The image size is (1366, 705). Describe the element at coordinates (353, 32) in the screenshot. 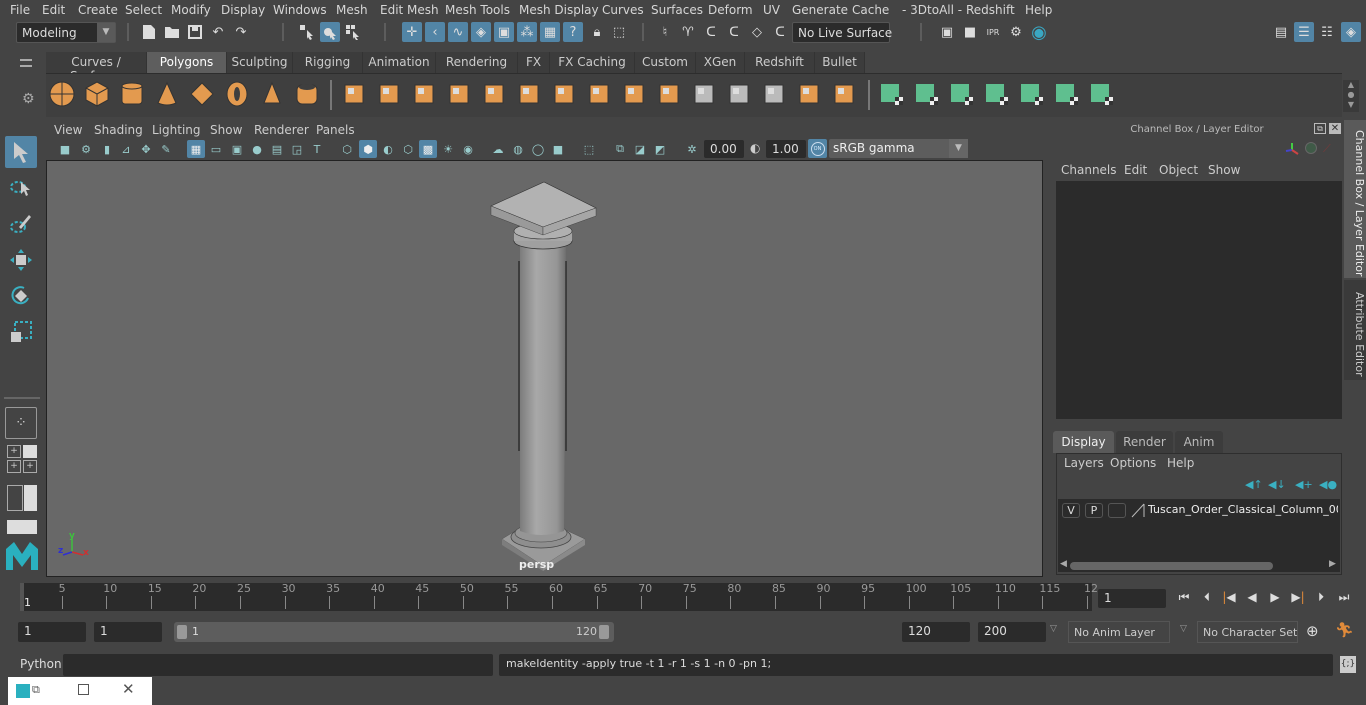

I see `select-component-icon` at that location.